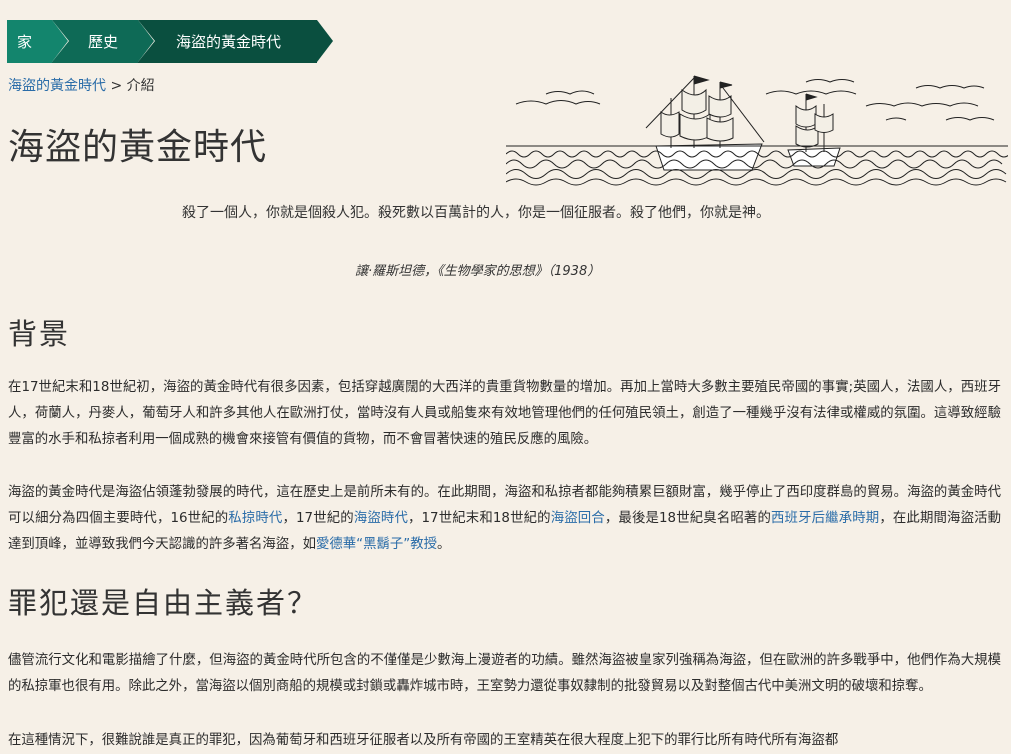 This screenshot has width=1011, height=754. I want to click on pirate-round-link: 海盜回合, so click(578, 518).